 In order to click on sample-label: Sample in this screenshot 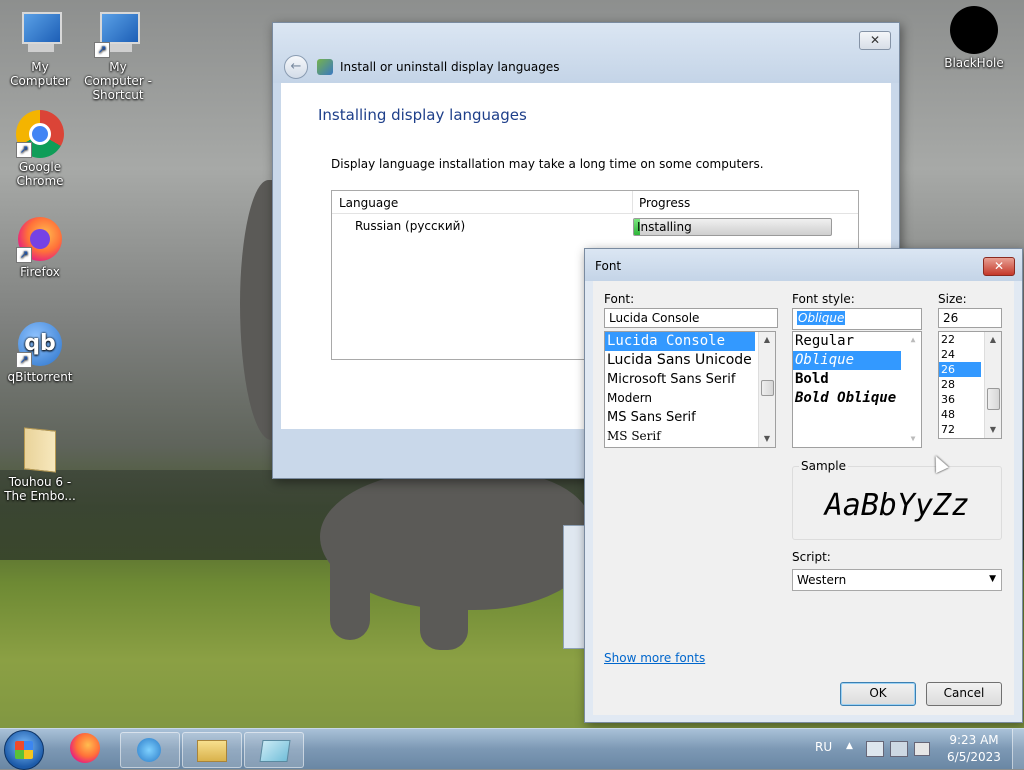, I will do `click(823, 466)`.